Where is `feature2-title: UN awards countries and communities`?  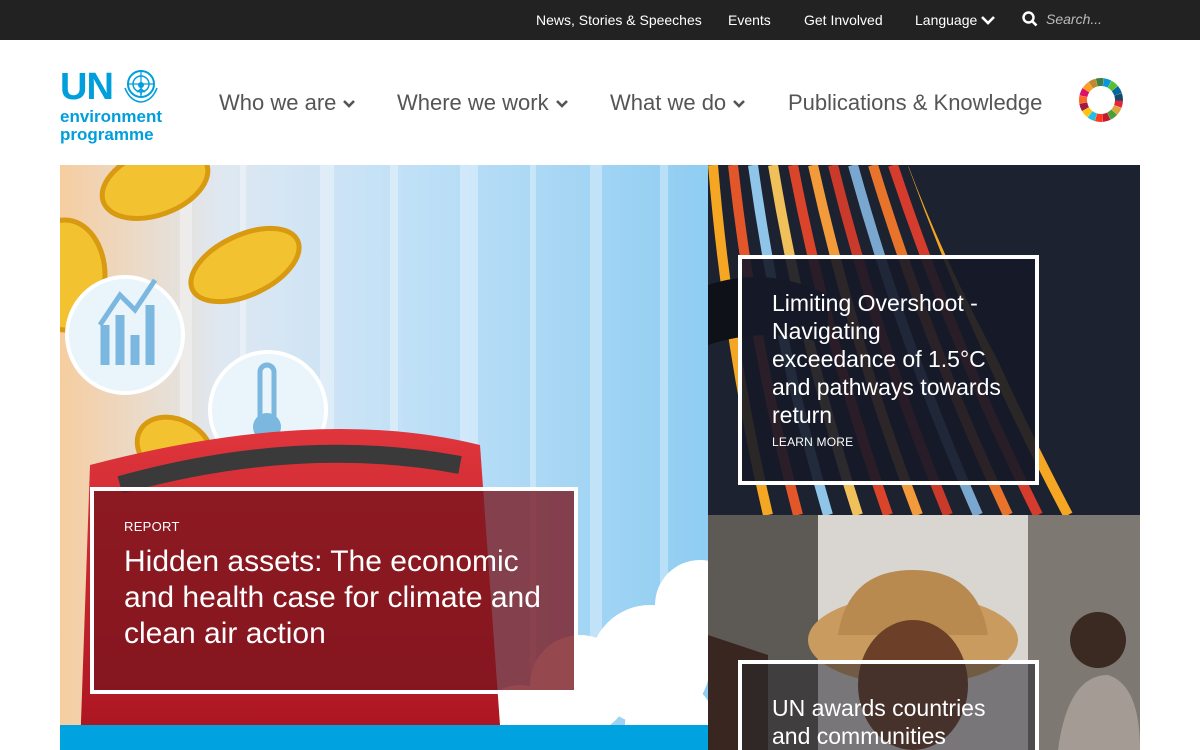
feature2-title: UN awards countries and communities is located at coordinates (888, 722).